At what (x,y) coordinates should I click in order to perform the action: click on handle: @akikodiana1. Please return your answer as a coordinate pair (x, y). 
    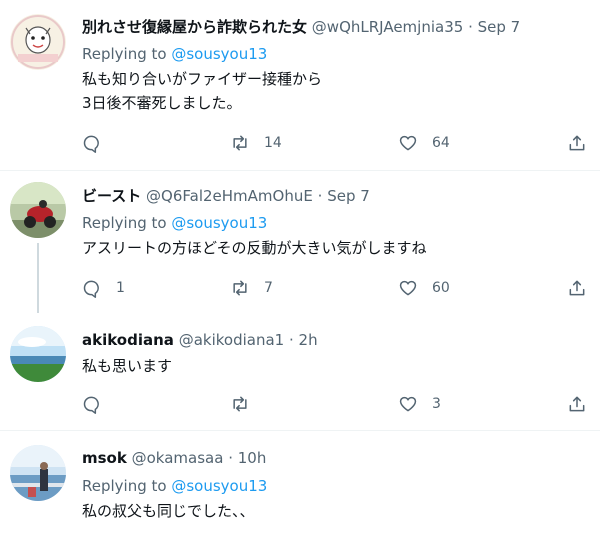
    Looking at the image, I should click on (232, 340).